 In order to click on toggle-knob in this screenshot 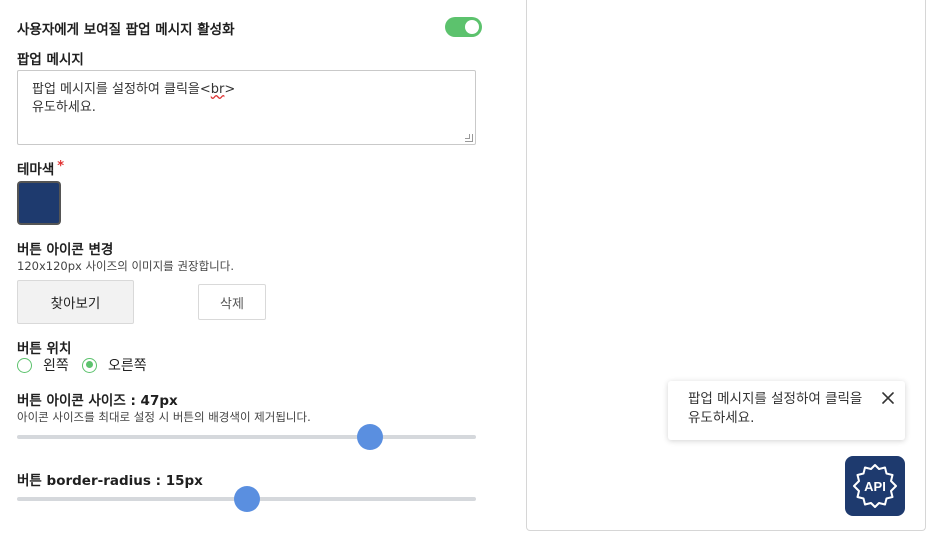, I will do `click(472, 27)`.